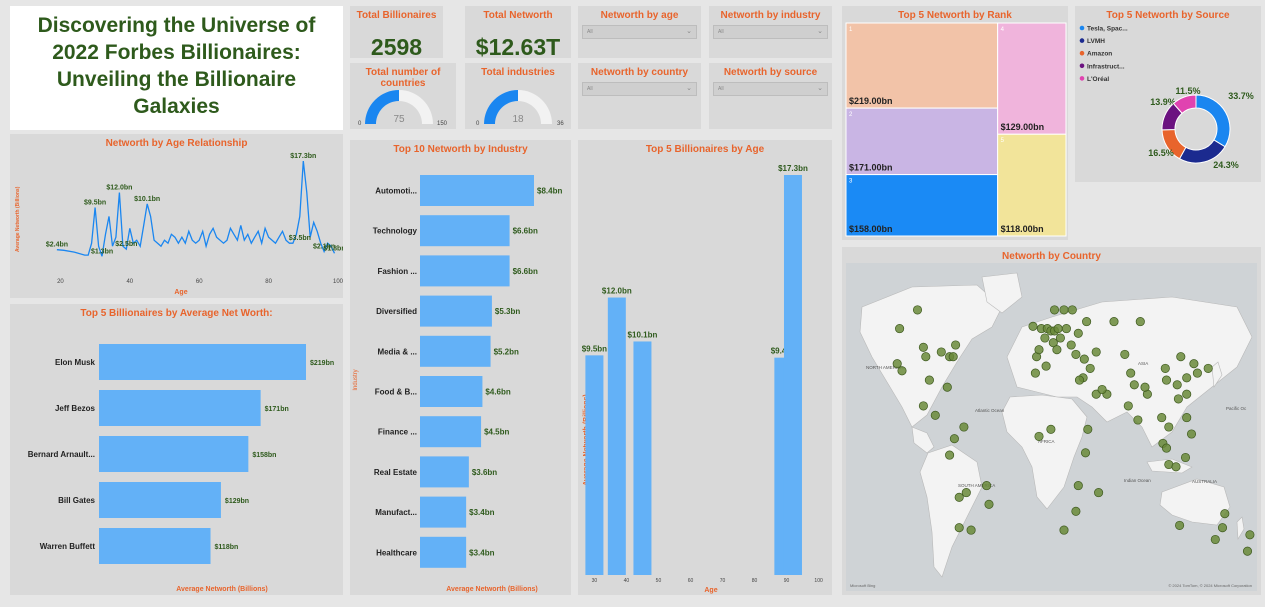  I want to click on data-label: $4.6bn, so click(497, 392).